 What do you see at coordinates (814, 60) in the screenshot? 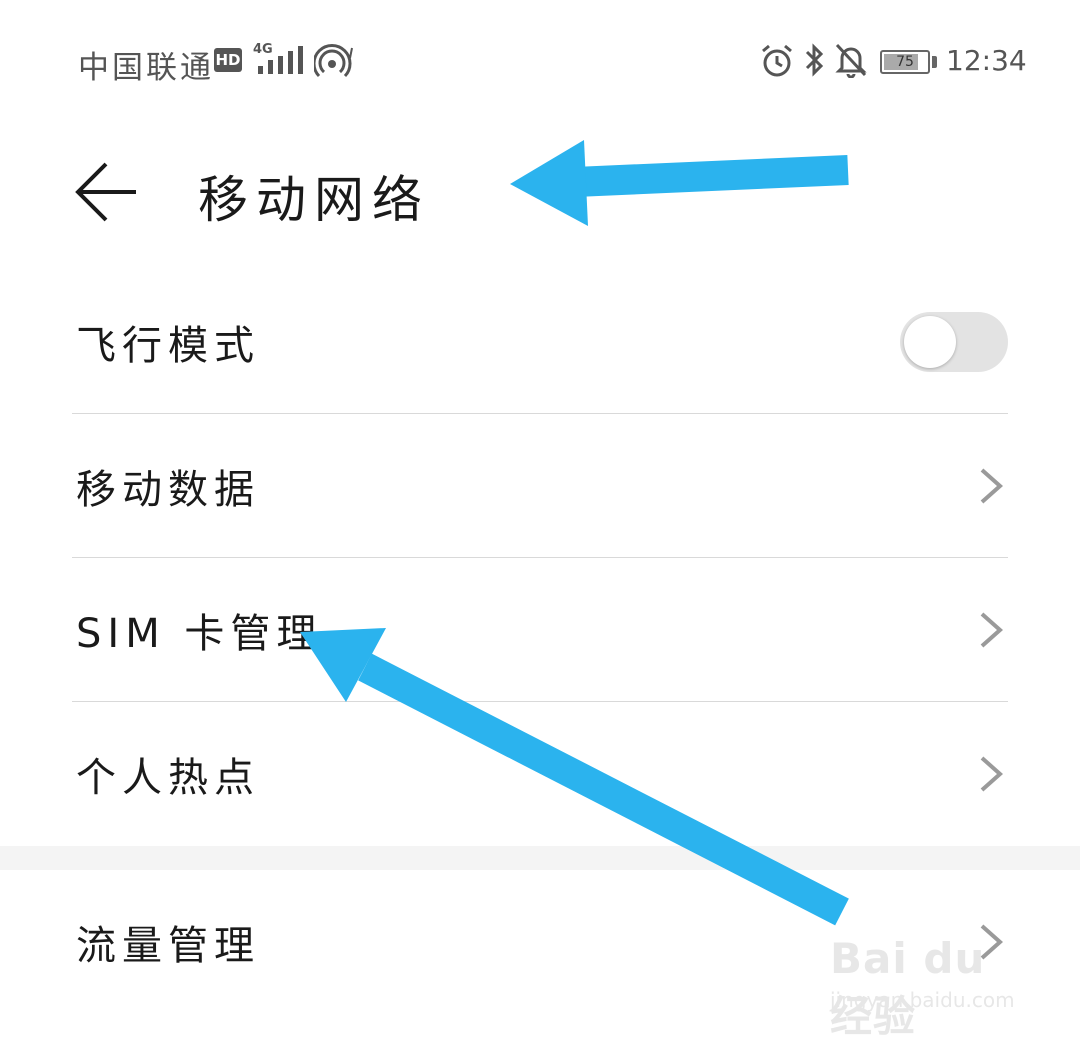
I see `bluetooth-icon` at bounding box center [814, 60].